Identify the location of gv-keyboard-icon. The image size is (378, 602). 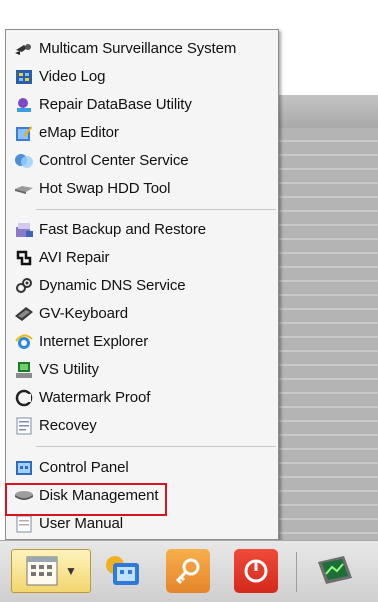
(24, 314).